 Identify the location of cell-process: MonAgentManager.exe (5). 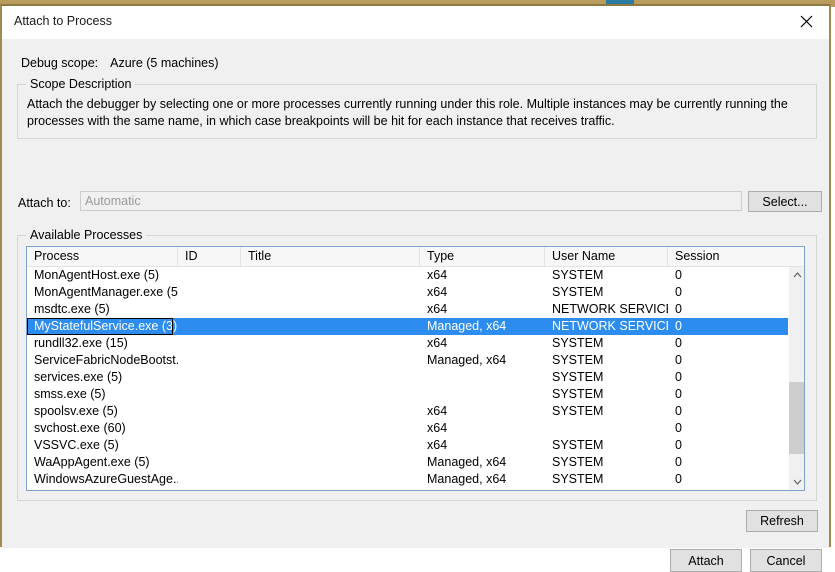
(106, 292).